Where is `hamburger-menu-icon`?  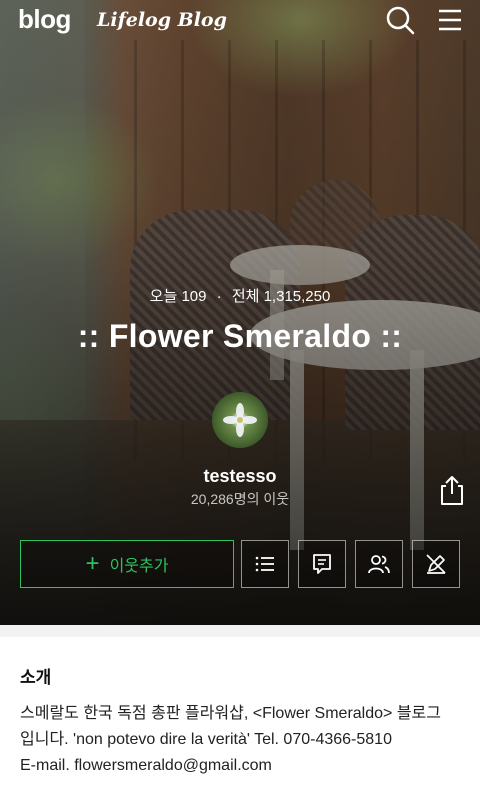 hamburger-menu-icon is located at coordinates (450, 20).